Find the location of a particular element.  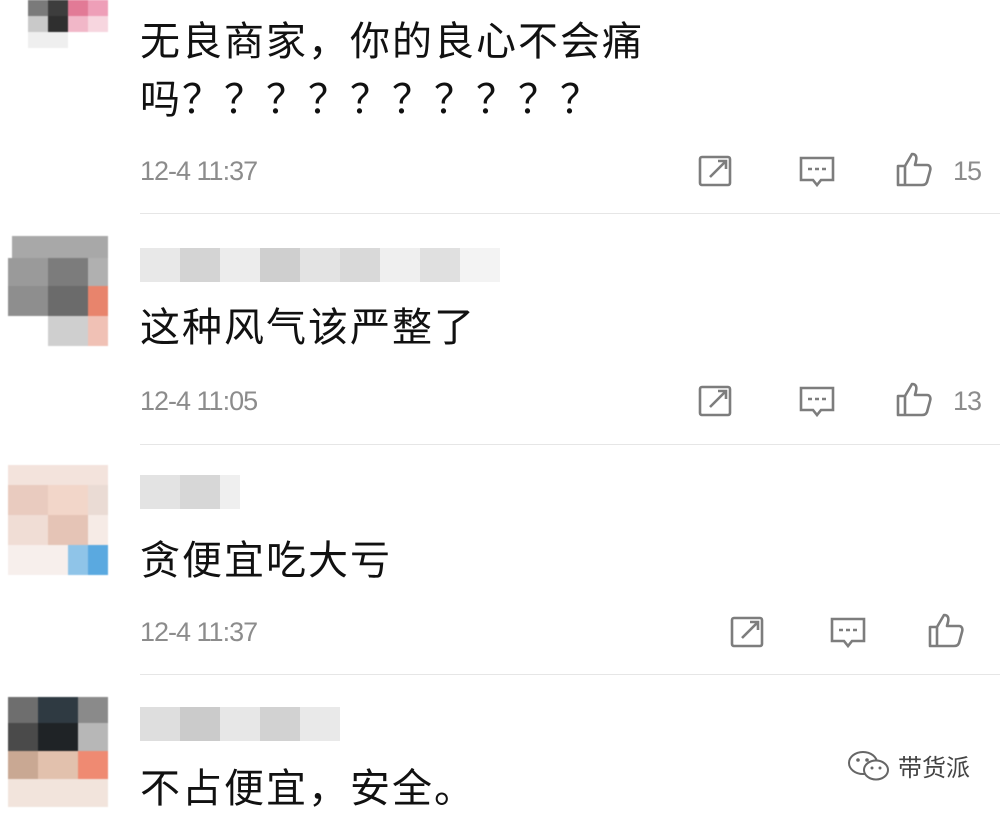

watermark-label: 带货派 is located at coordinates (934, 768).